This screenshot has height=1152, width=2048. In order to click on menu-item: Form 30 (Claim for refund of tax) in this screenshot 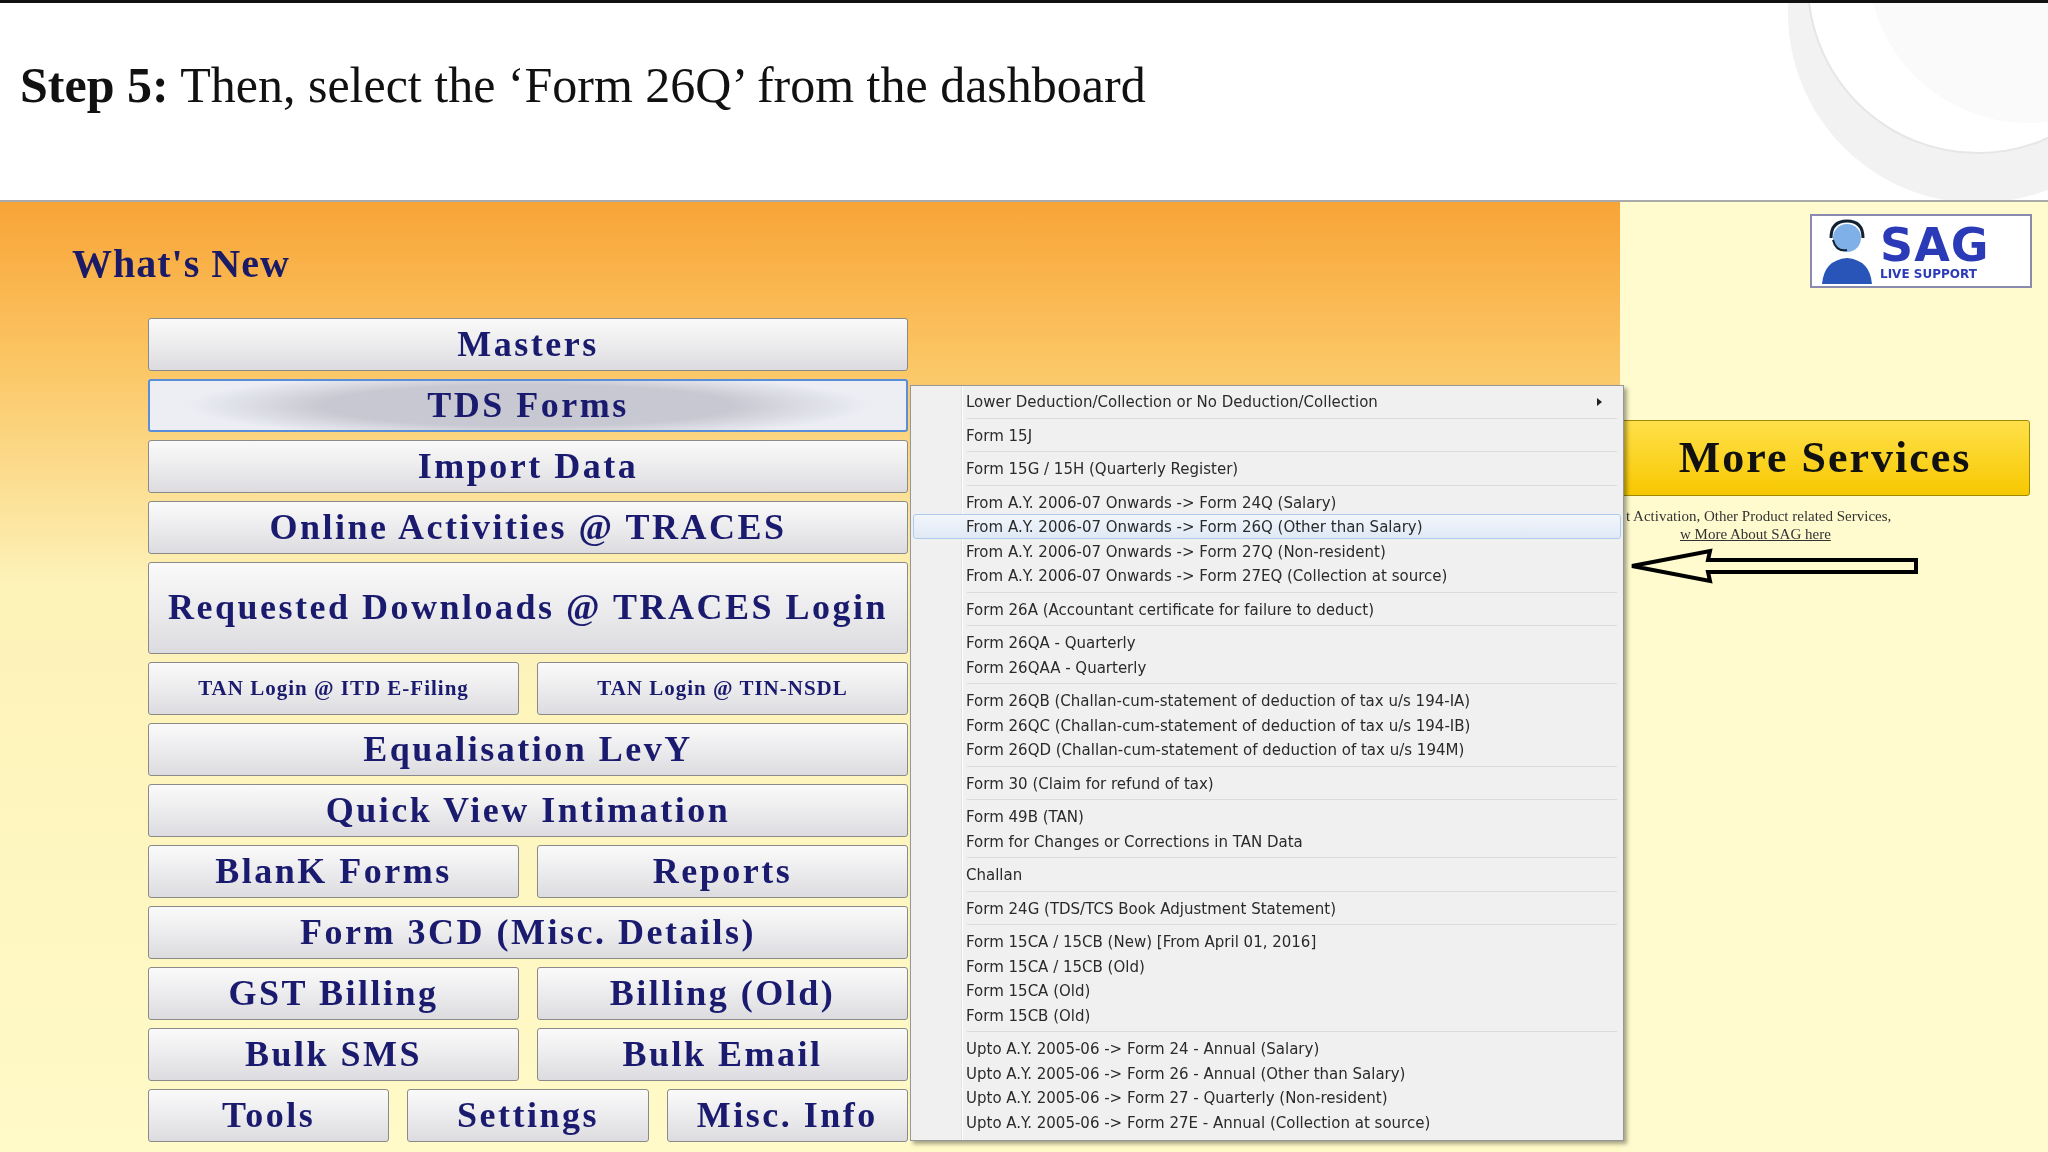, I will do `click(1267, 782)`.